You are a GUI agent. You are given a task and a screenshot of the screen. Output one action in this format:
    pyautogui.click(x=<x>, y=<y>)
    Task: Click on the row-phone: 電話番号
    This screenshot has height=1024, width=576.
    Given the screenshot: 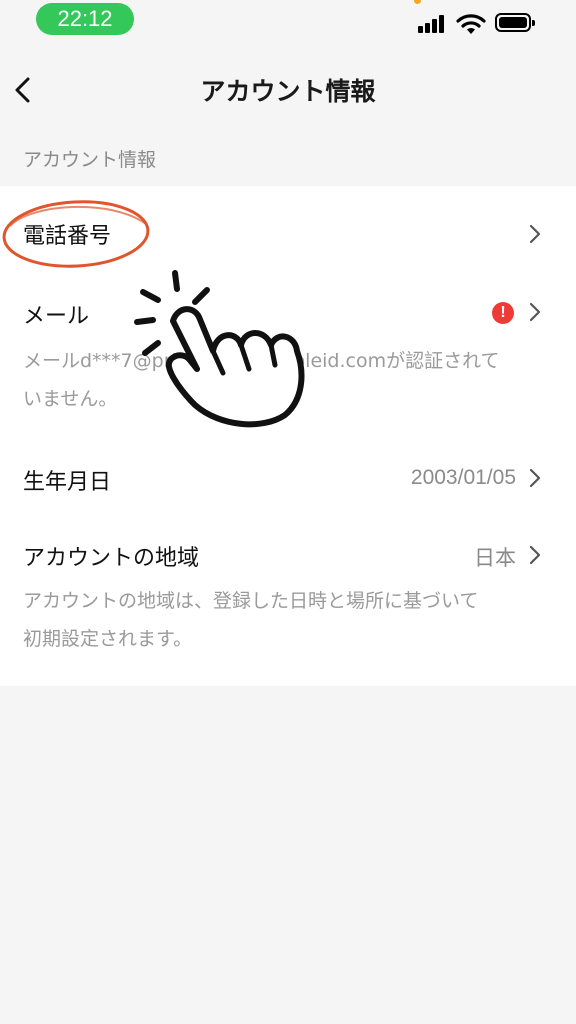 What is the action you would take?
    pyautogui.click(x=288, y=234)
    